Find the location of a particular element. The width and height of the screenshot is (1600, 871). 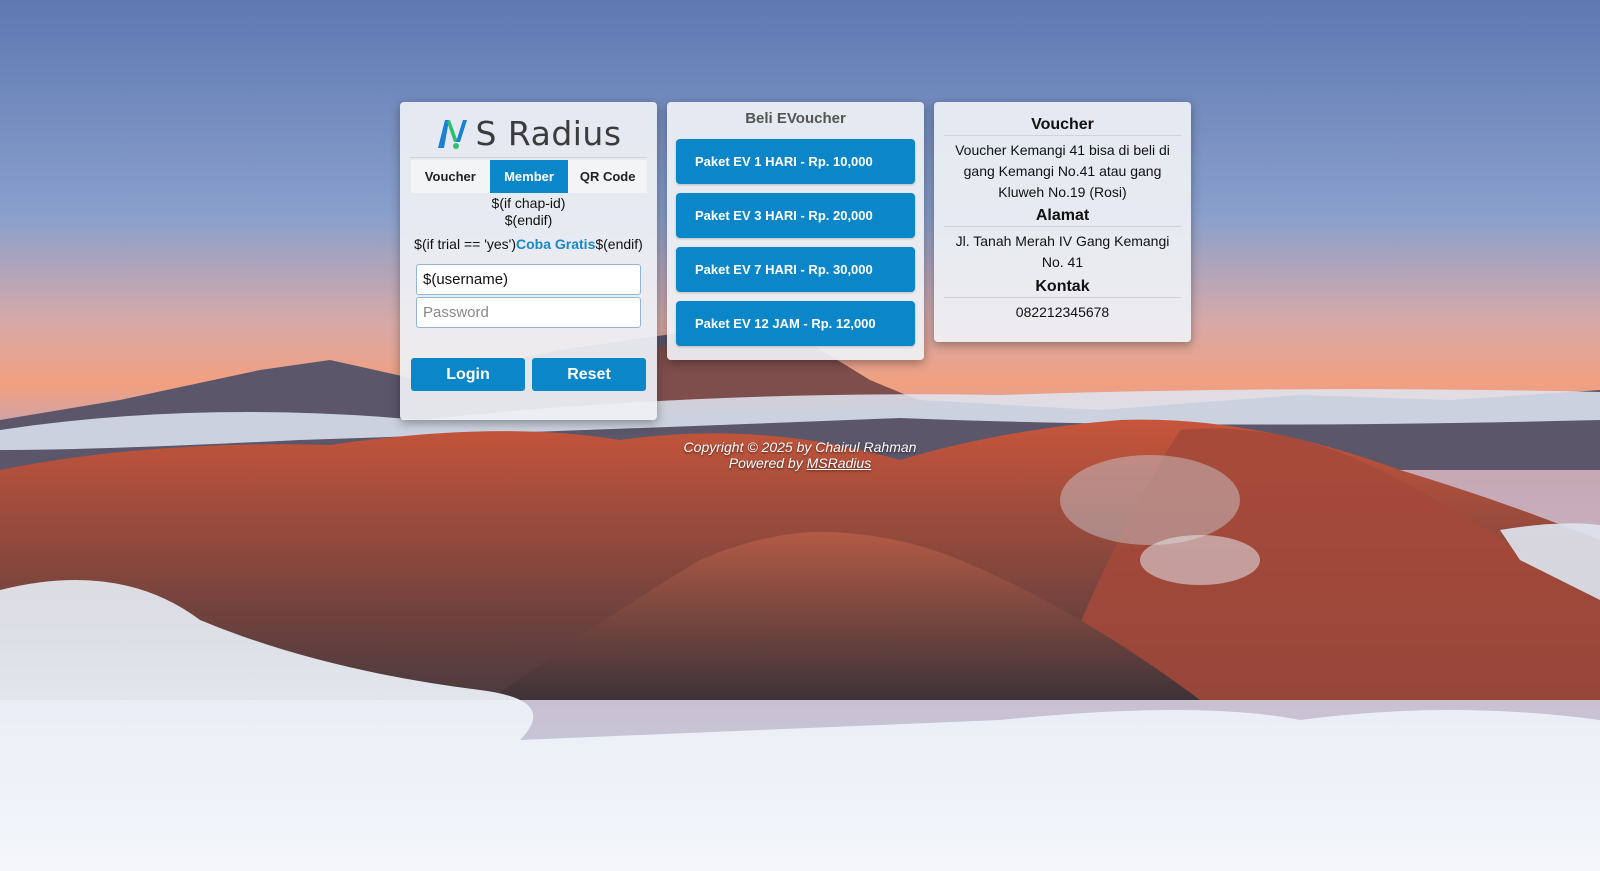

chap-endif-text: $(endif) is located at coordinates (528, 220).